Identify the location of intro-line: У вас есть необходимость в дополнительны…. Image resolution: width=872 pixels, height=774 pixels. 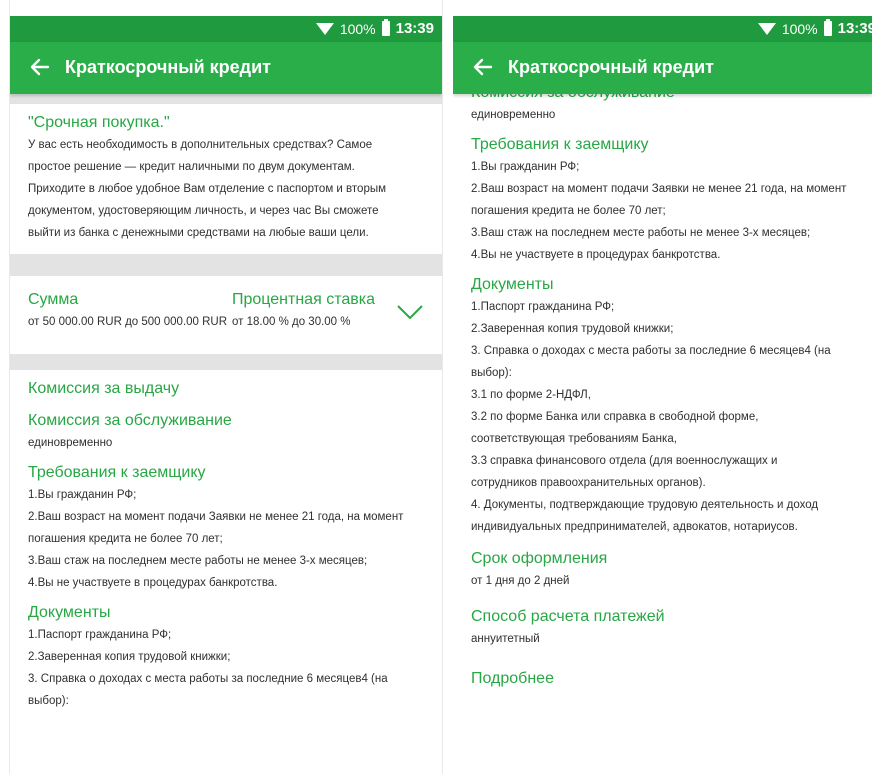
(200, 145).